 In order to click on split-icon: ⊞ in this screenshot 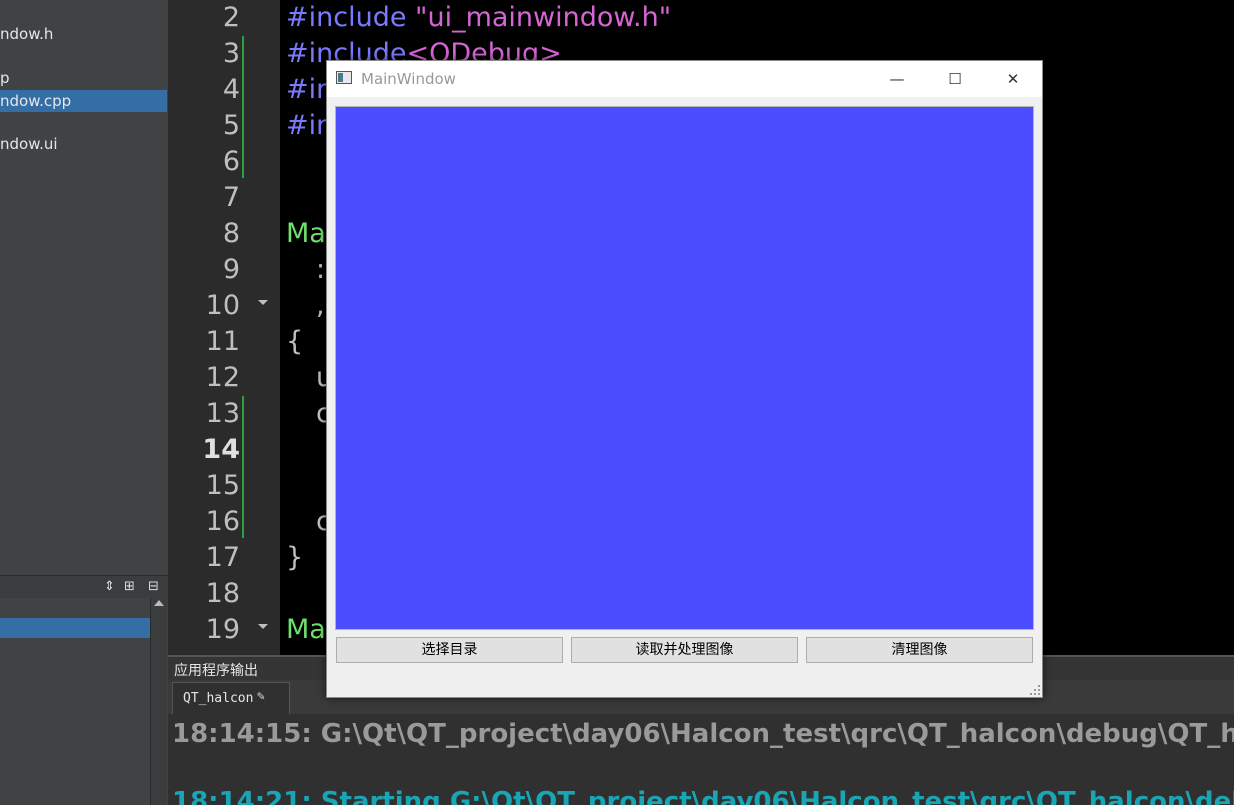, I will do `click(129, 587)`.